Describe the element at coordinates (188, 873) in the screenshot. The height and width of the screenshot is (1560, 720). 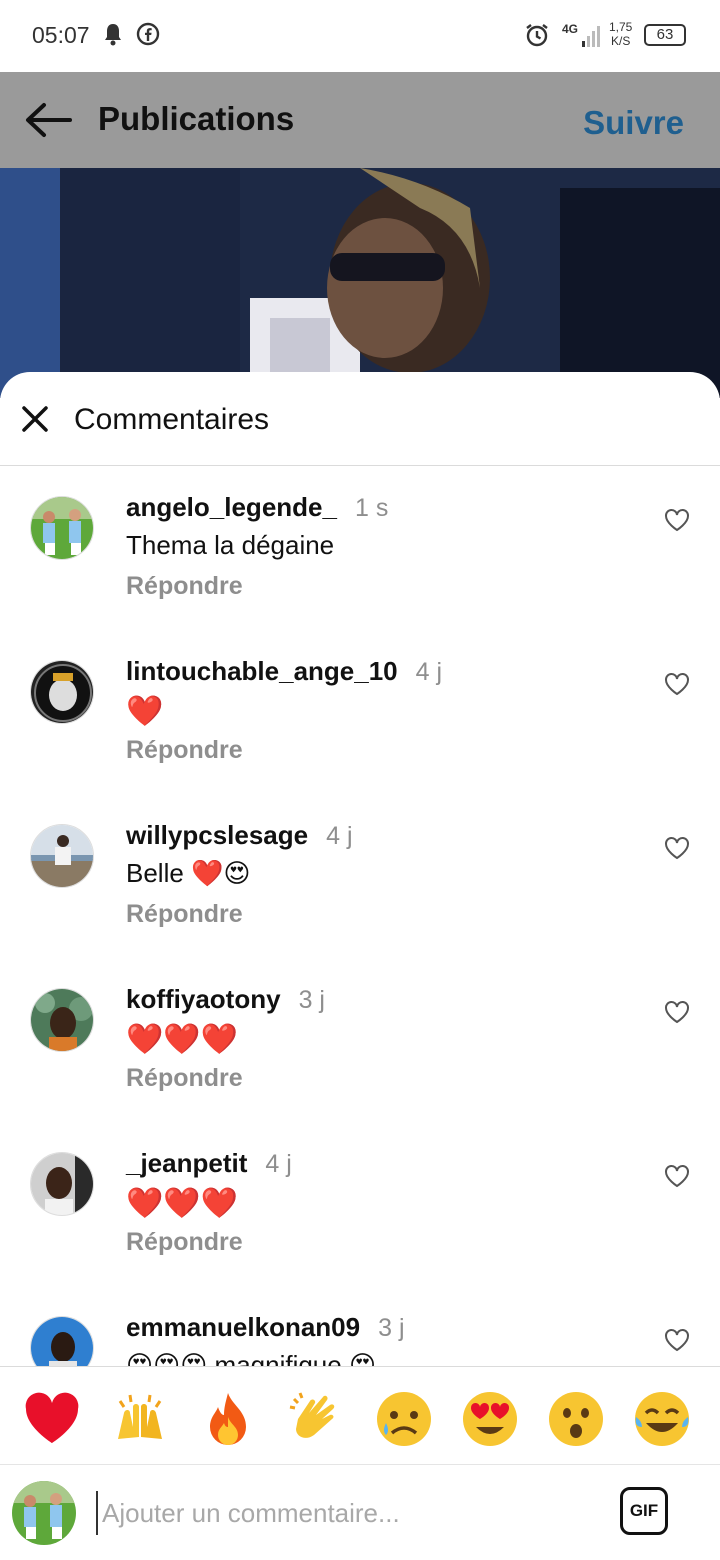
I see `comment-text: Belle ❤️😍` at that location.